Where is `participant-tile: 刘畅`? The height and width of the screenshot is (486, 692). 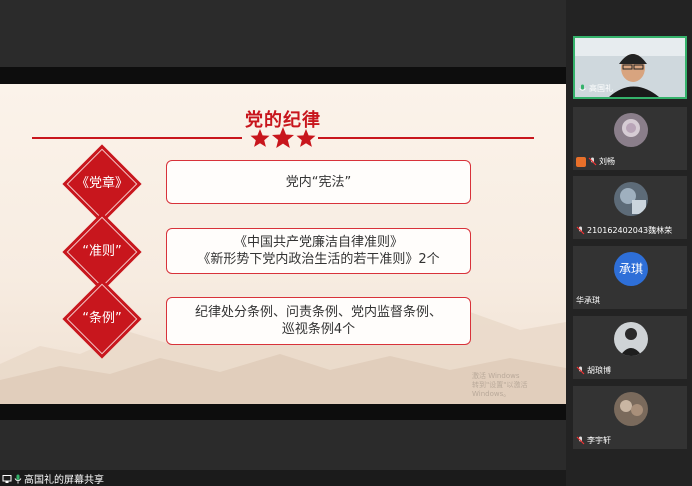
participant-tile: 刘畅 is located at coordinates (630, 138).